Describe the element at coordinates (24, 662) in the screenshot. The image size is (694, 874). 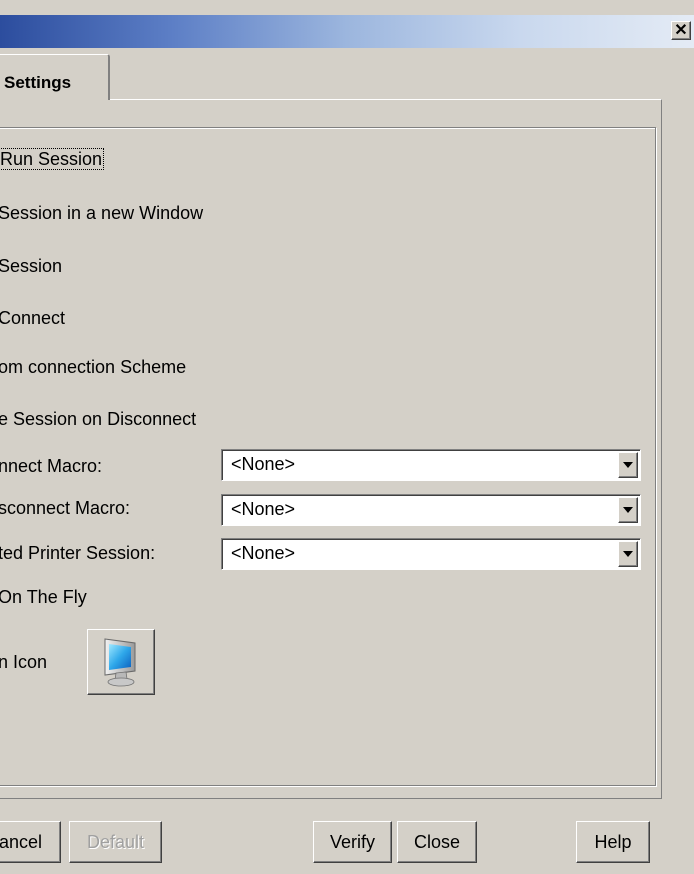
I see `session-icon-label: n Icon` at that location.